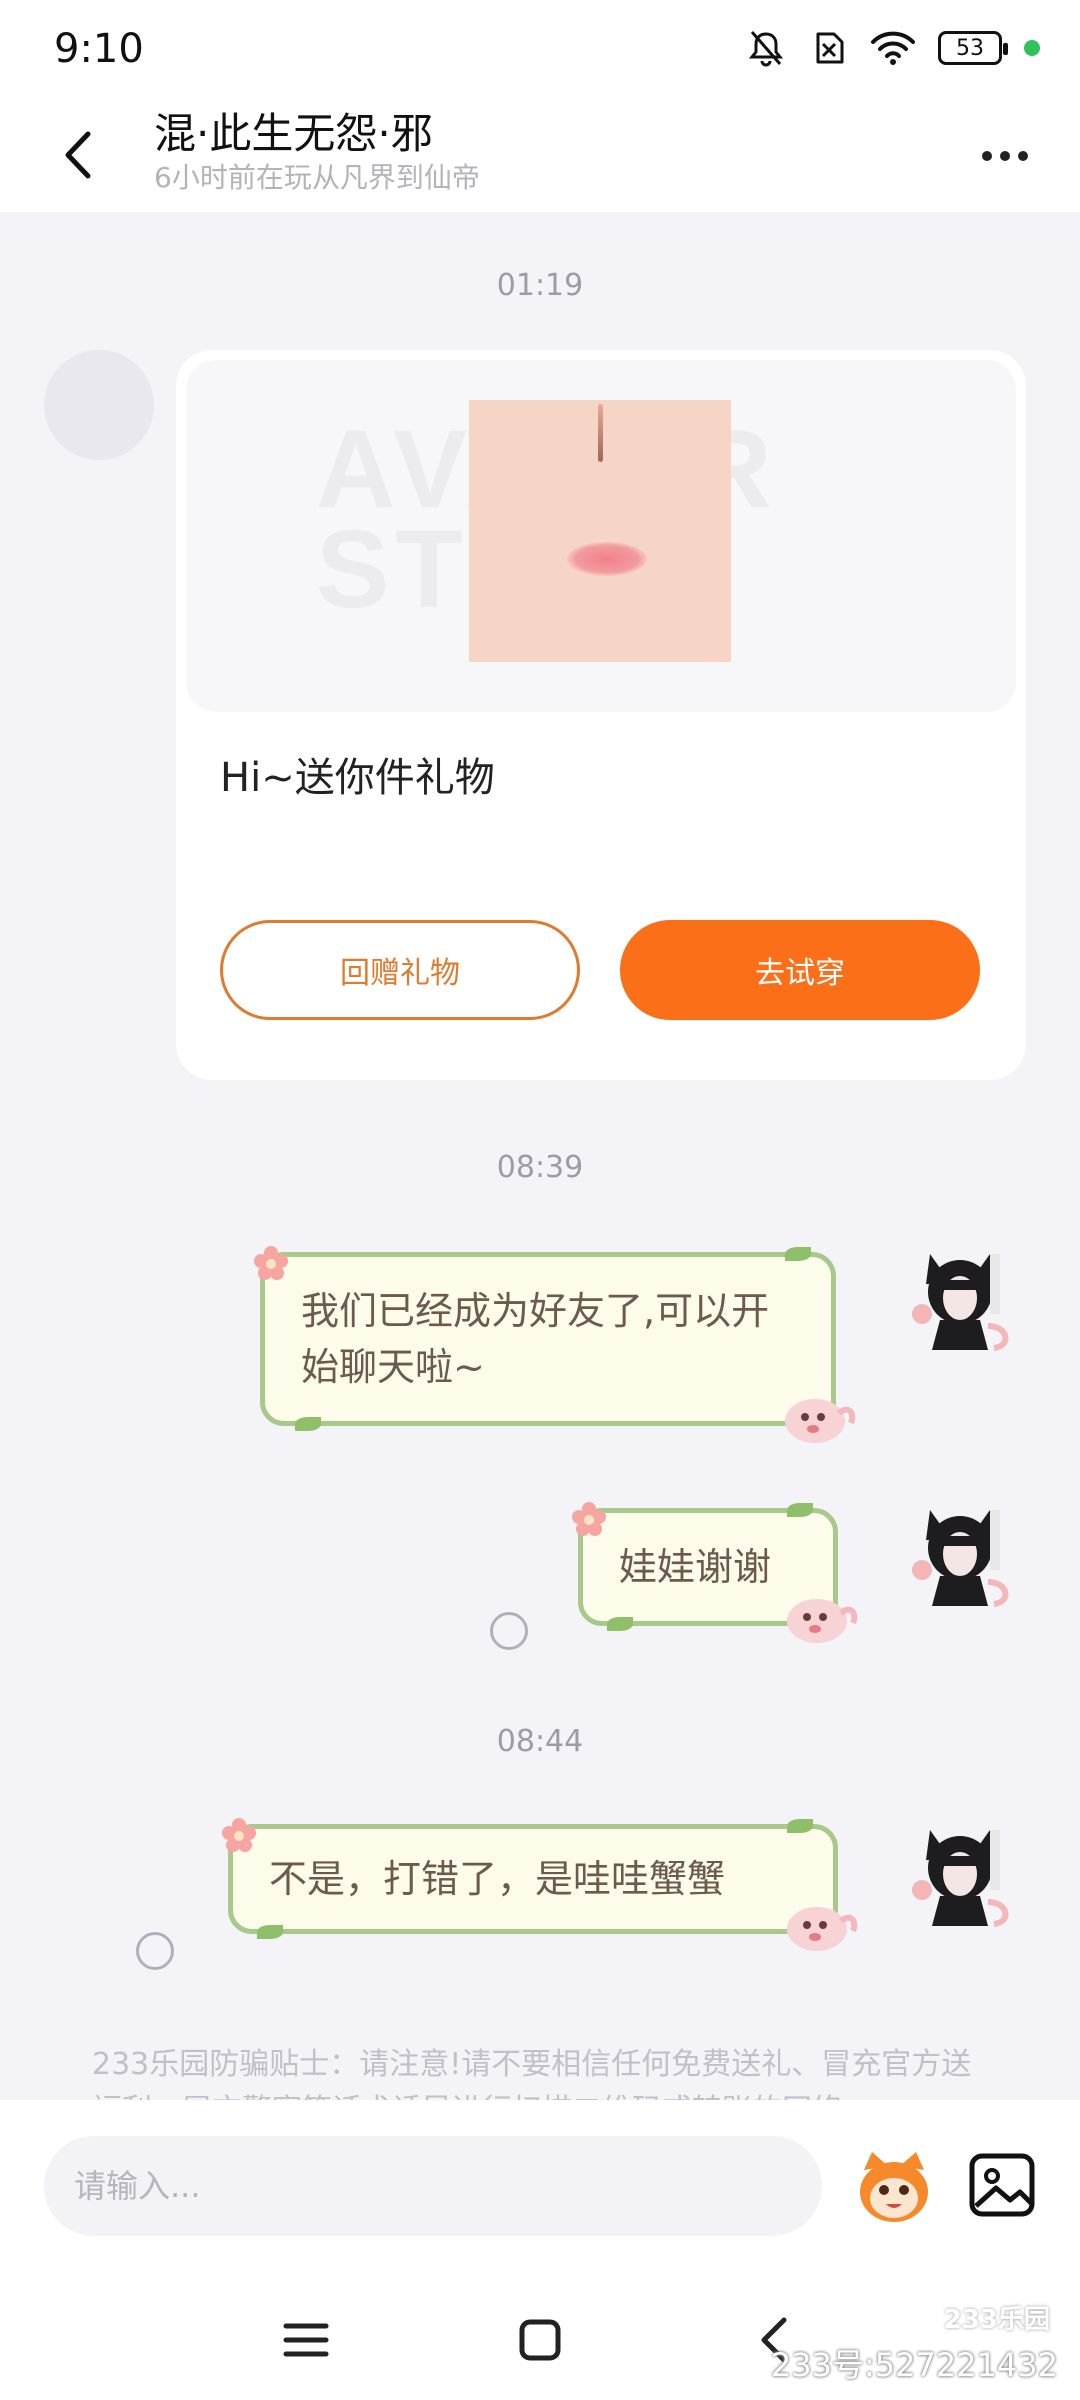 This screenshot has height=2400, width=1080. What do you see at coordinates (433, 2186) in the screenshot?
I see `message-input` at bounding box center [433, 2186].